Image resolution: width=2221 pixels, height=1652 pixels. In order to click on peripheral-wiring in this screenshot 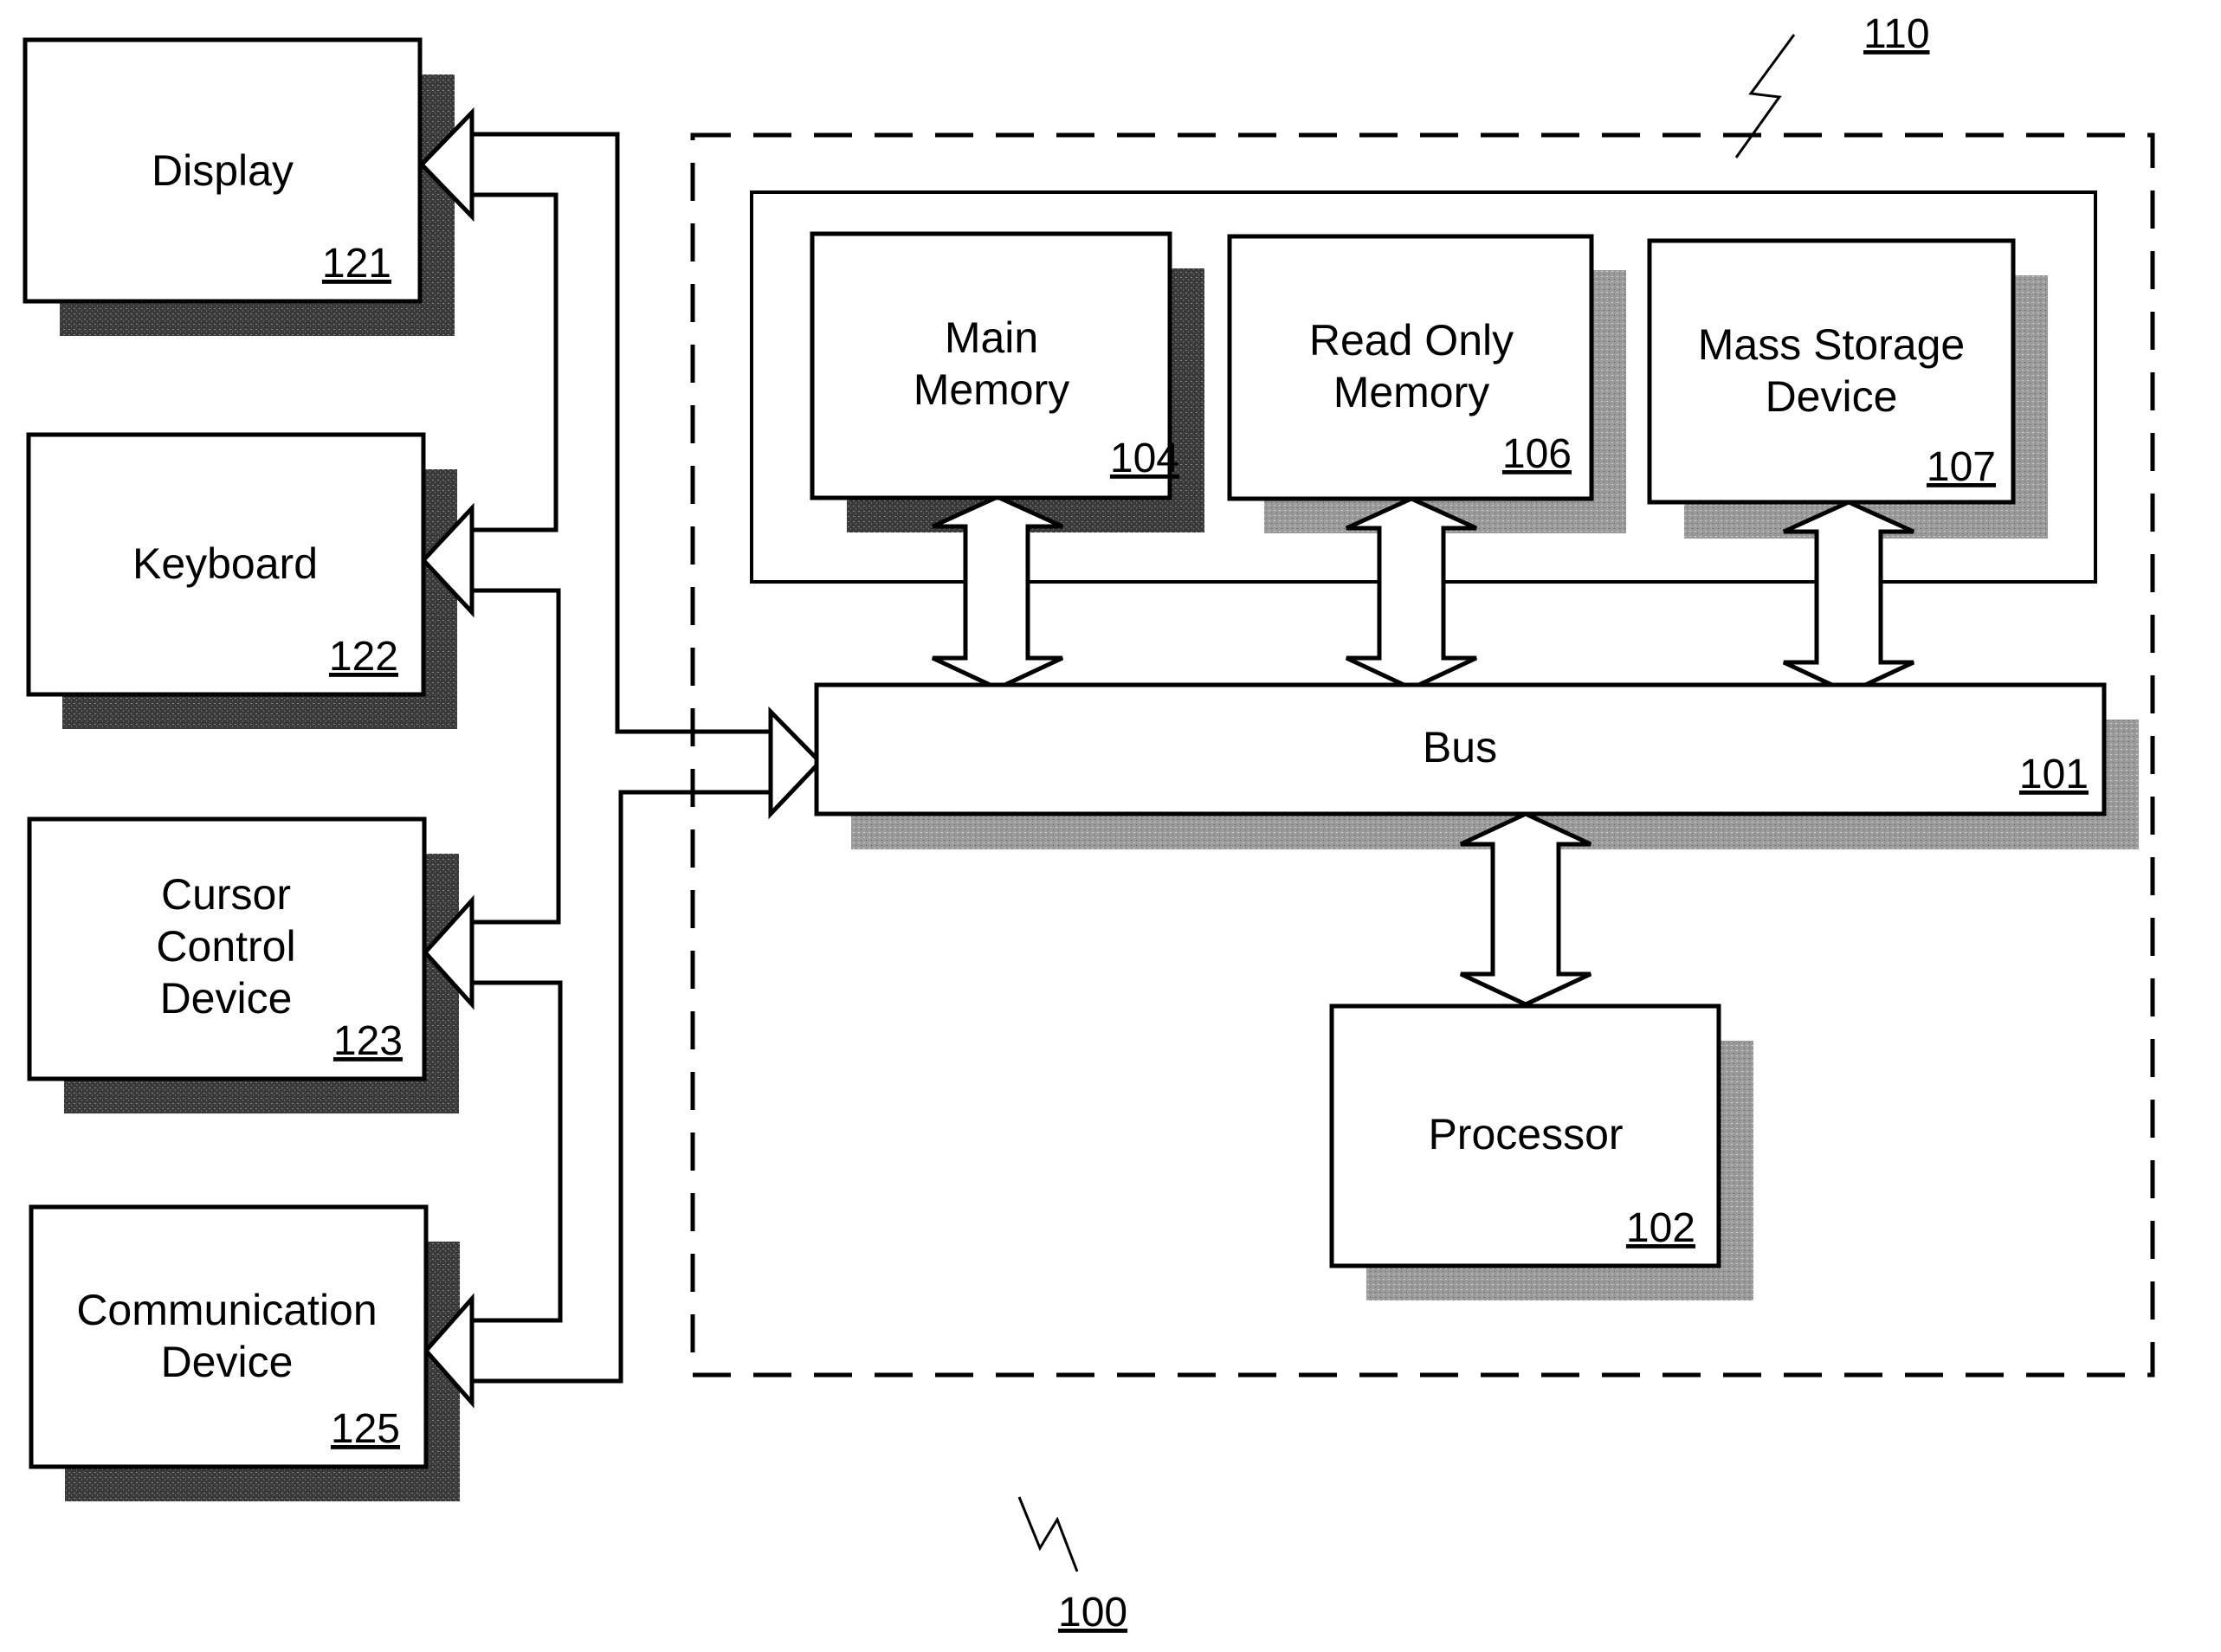, I will do `click(623, 758)`.